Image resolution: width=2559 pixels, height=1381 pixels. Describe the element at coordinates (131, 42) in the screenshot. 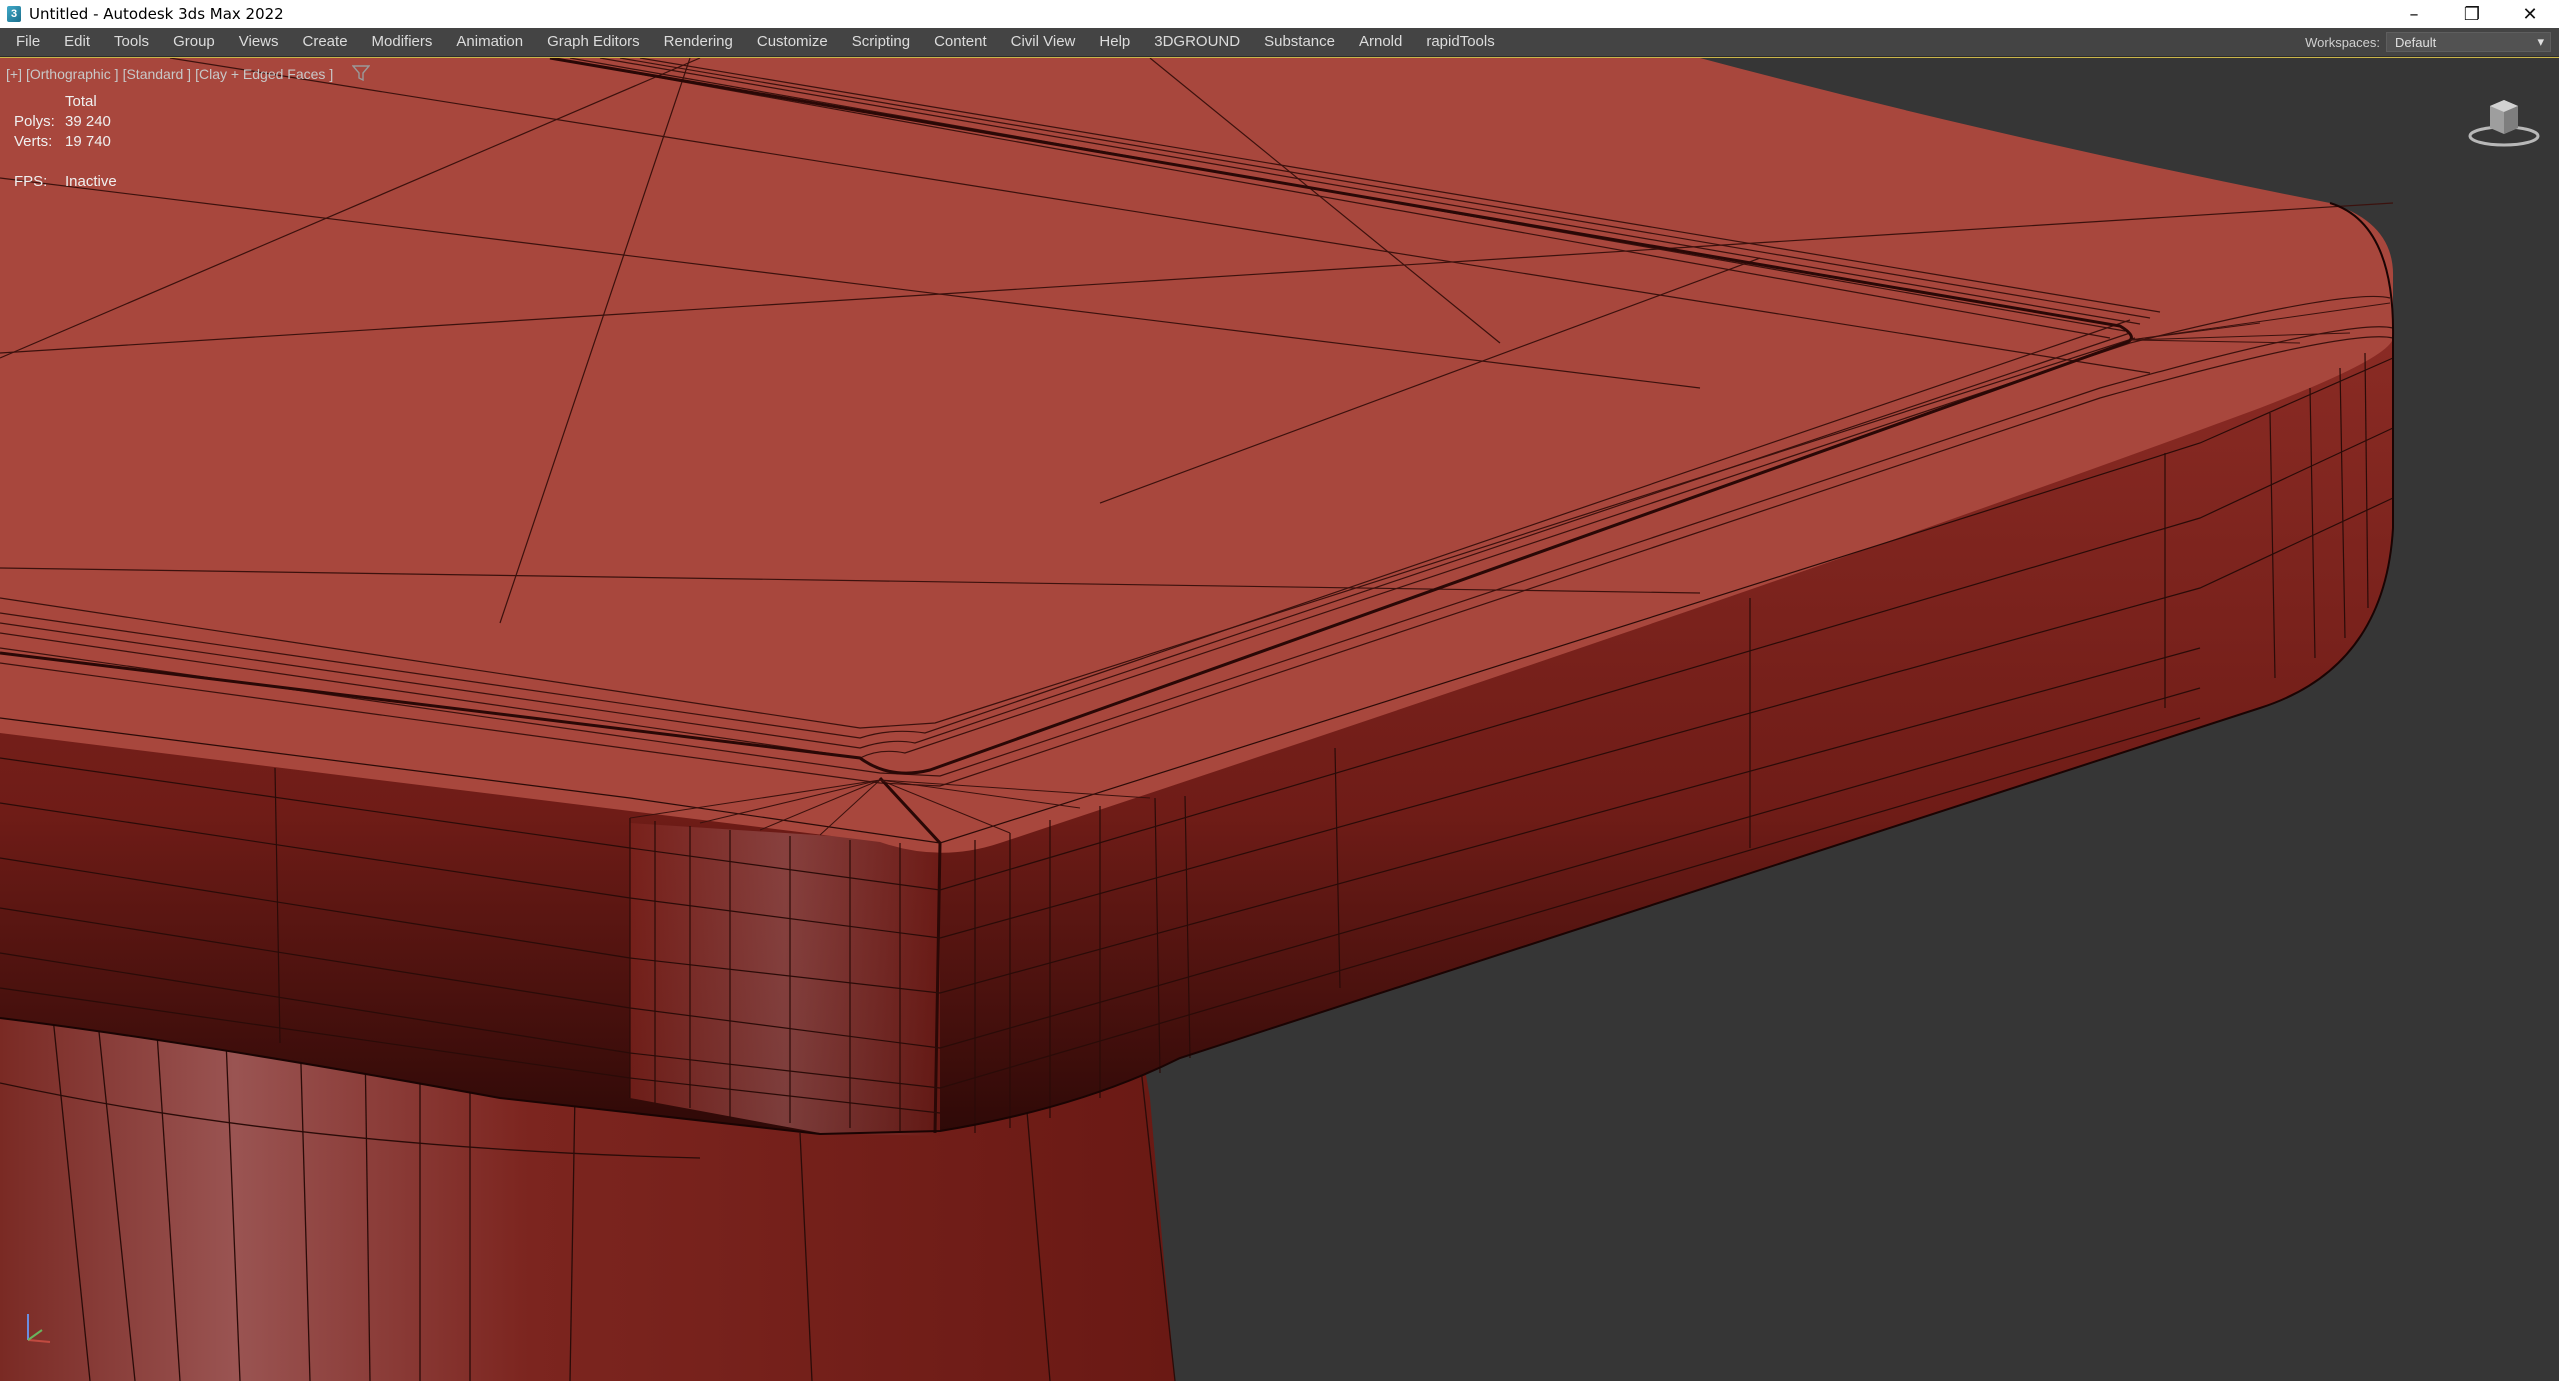

I see `menu-tools: Tools` at that location.